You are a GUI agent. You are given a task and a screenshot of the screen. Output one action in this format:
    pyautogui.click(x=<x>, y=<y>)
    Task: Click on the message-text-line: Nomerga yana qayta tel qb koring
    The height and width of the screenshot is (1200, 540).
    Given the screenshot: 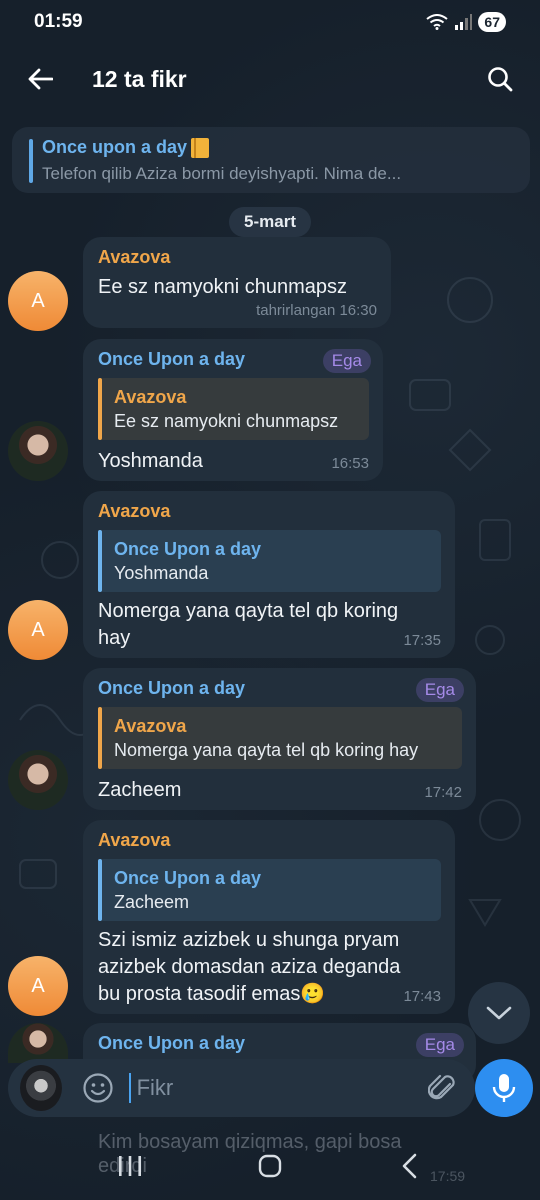 What is the action you would take?
    pyautogui.click(x=248, y=611)
    